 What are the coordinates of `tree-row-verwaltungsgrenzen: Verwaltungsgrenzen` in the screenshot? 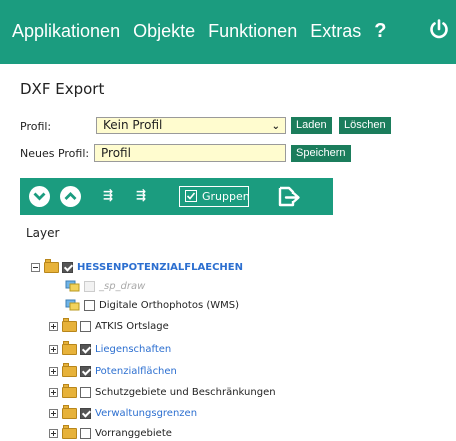 It's located at (123, 412).